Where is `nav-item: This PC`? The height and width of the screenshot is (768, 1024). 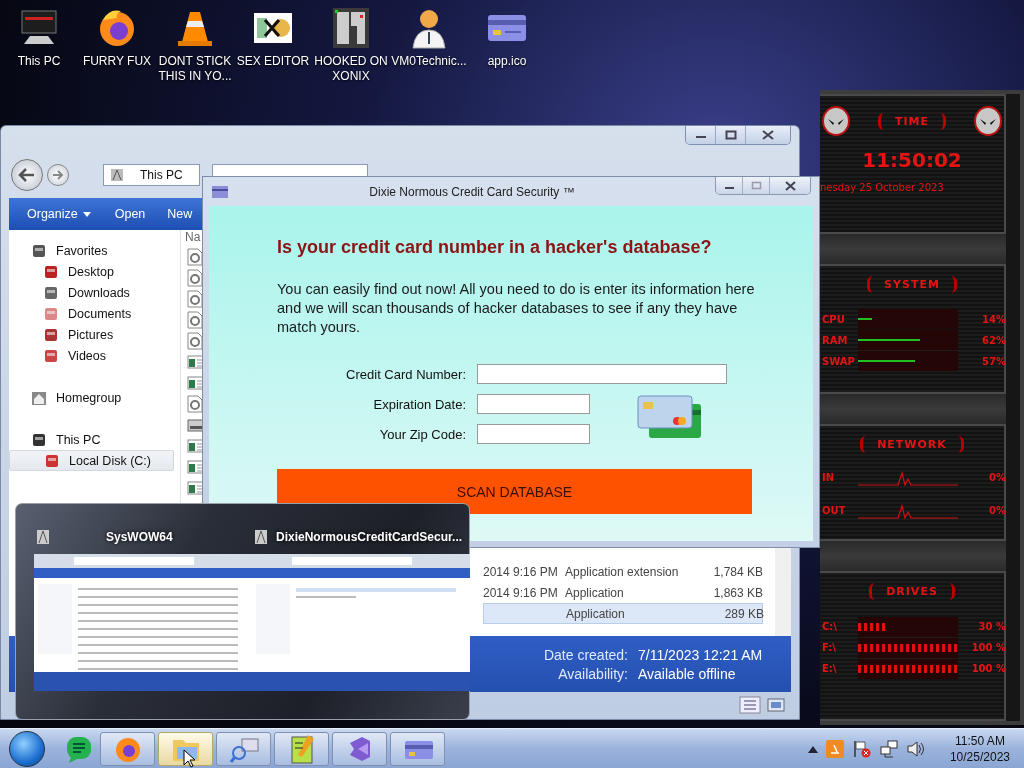
nav-item: This PC is located at coordinates (91, 439).